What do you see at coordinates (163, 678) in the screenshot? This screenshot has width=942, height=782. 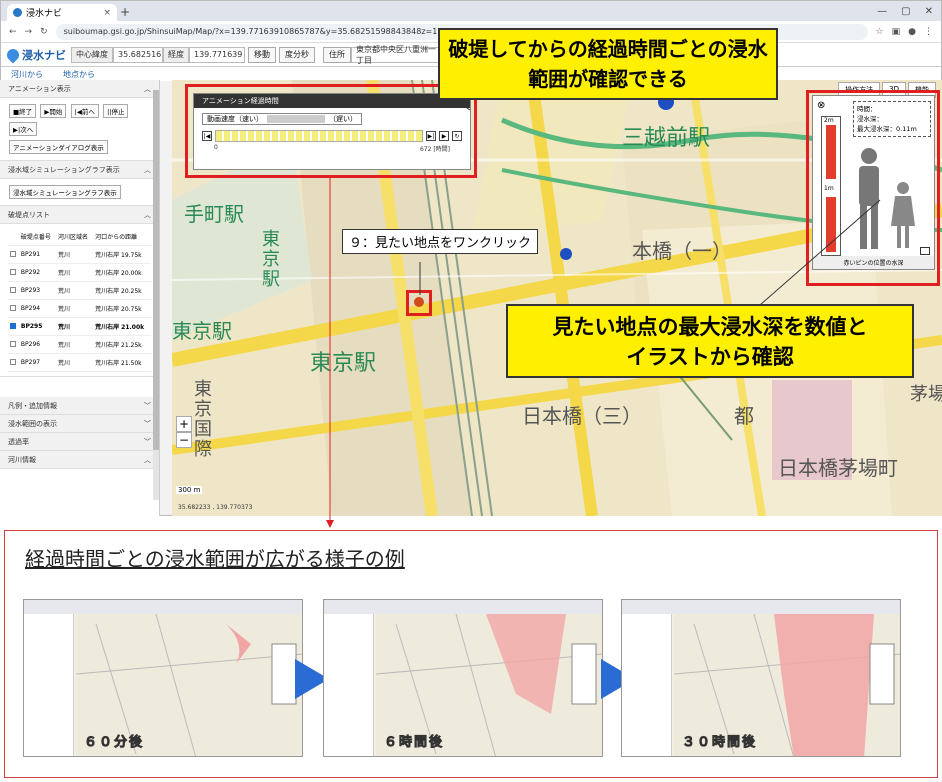 I see `thumbnail-60min: ６０分後` at bounding box center [163, 678].